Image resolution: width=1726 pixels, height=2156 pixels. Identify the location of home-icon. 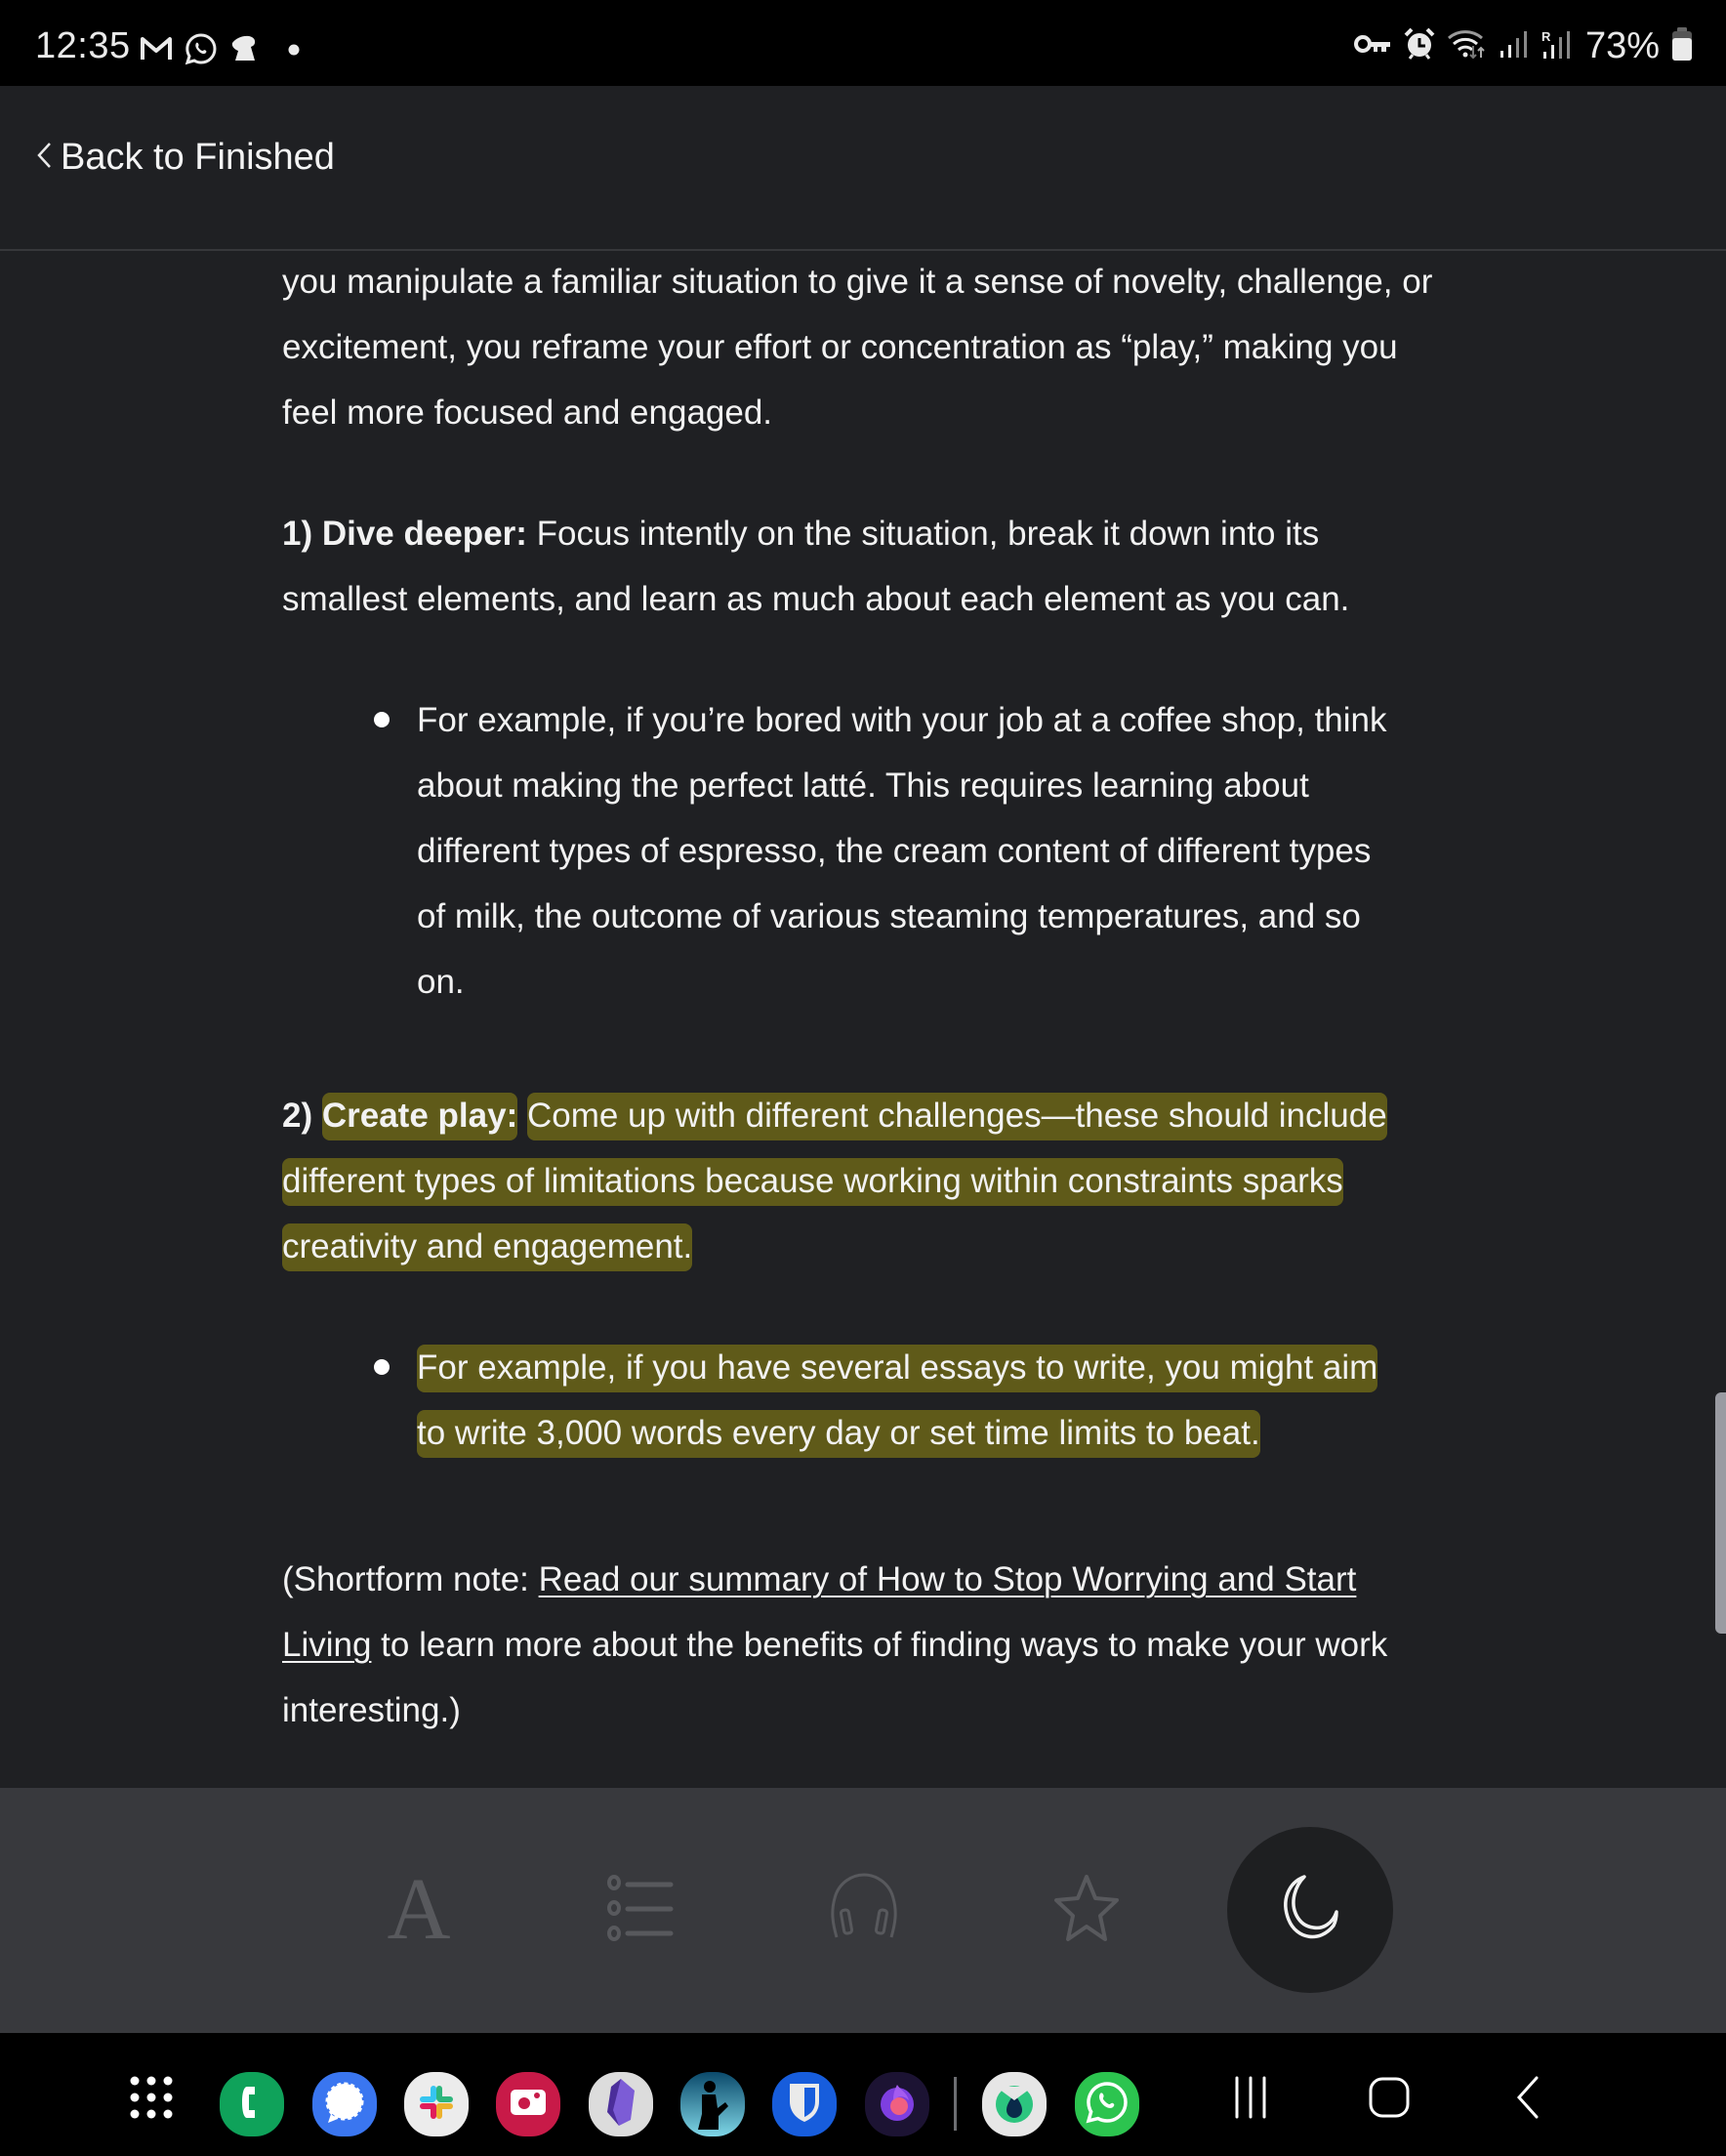
(1390, 2100).